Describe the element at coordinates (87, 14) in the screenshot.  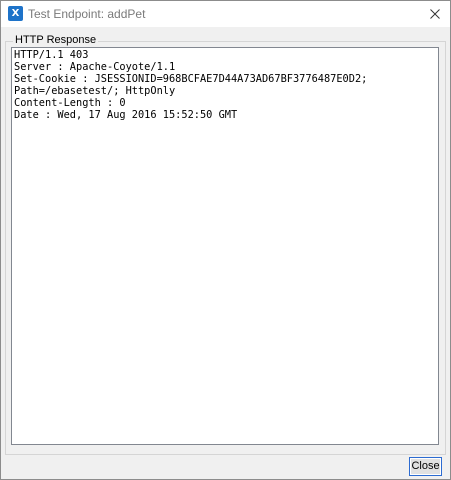
I see `window-title: Test Endpoint: addPet` at that location.